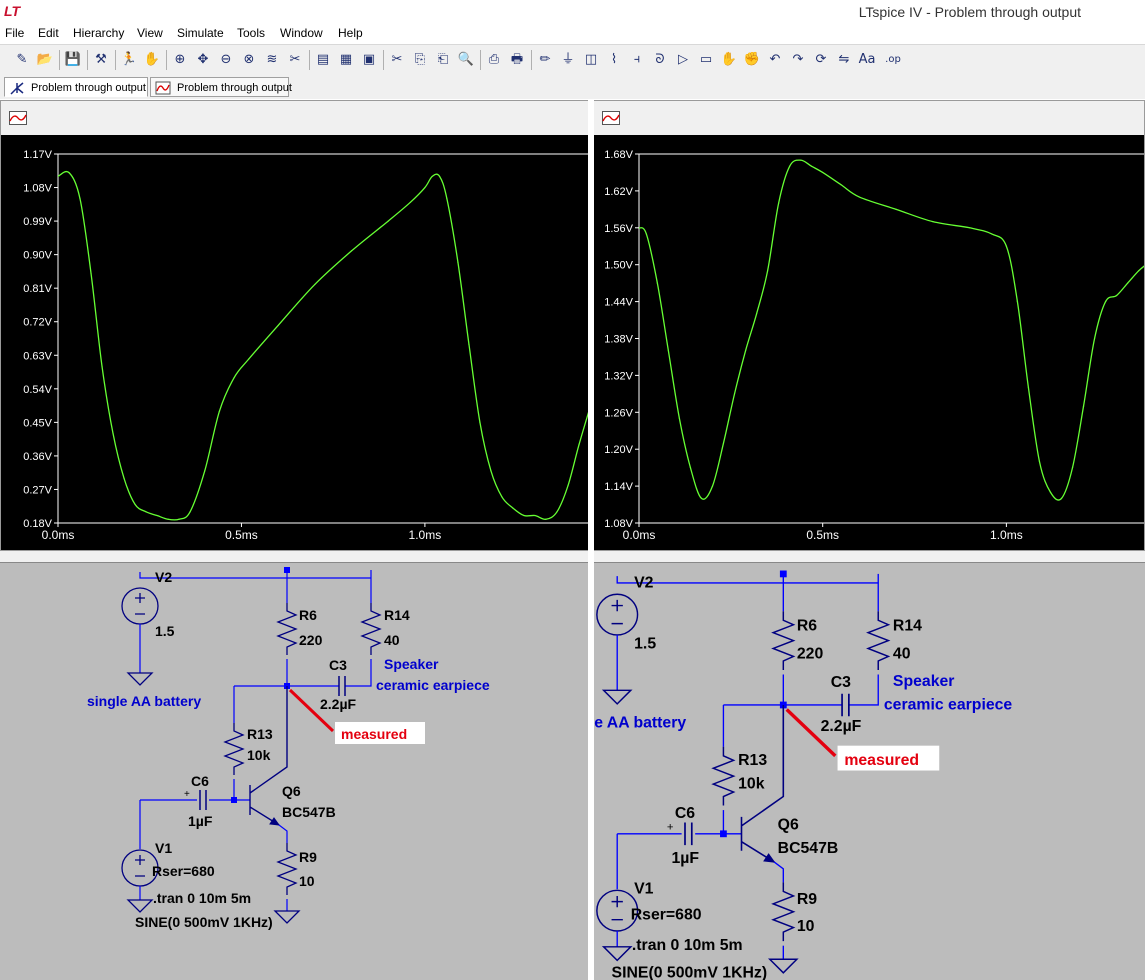 The height and width of the screenshot is (980, 1145). What do you see at coordinates (22, 60) in the screenshot?
I see `new-schematic-icon: ✎` at bounding box center [22, 60].